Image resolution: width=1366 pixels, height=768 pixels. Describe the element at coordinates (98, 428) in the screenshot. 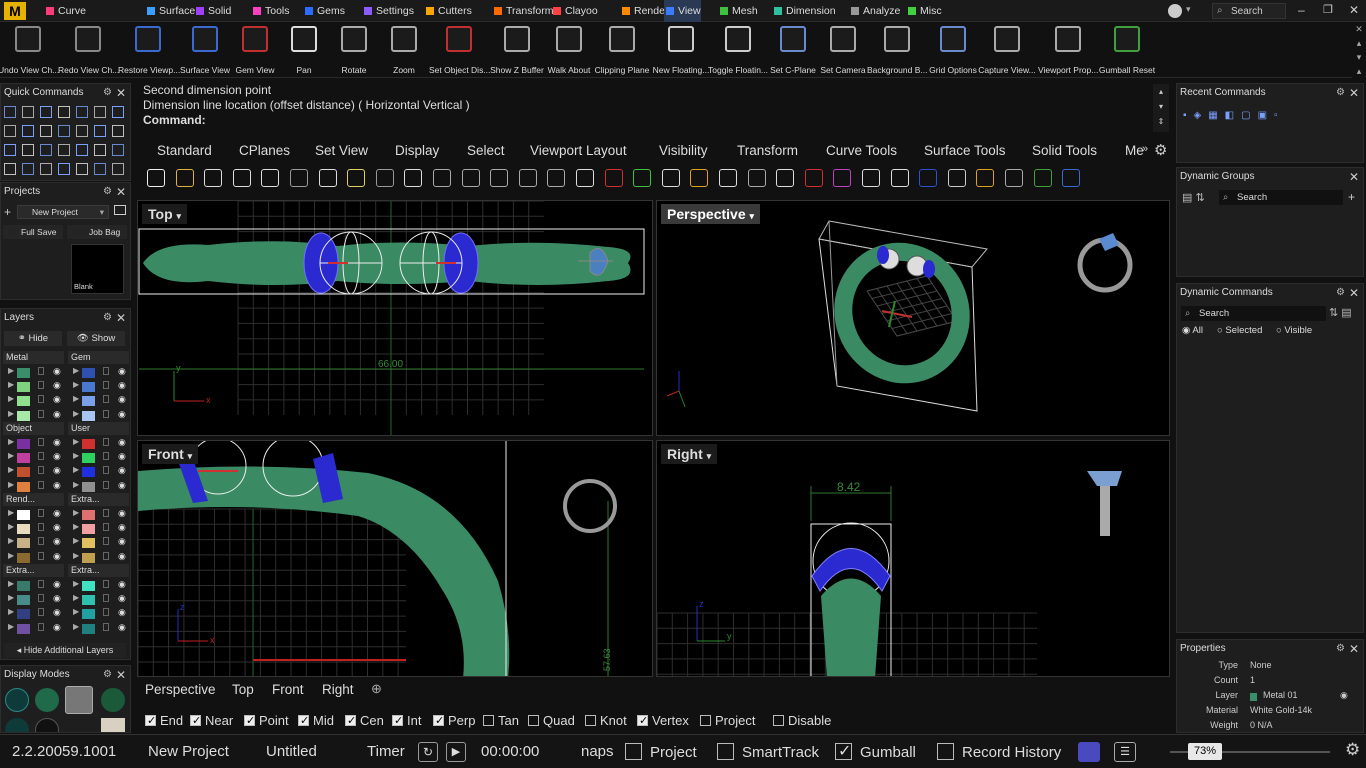

I see `layer-group-header: User` at that location.